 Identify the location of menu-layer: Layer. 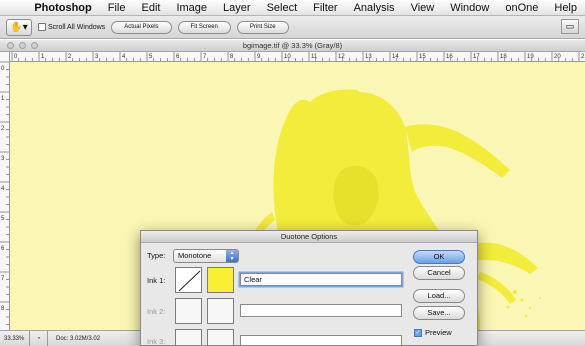
(237, 8).